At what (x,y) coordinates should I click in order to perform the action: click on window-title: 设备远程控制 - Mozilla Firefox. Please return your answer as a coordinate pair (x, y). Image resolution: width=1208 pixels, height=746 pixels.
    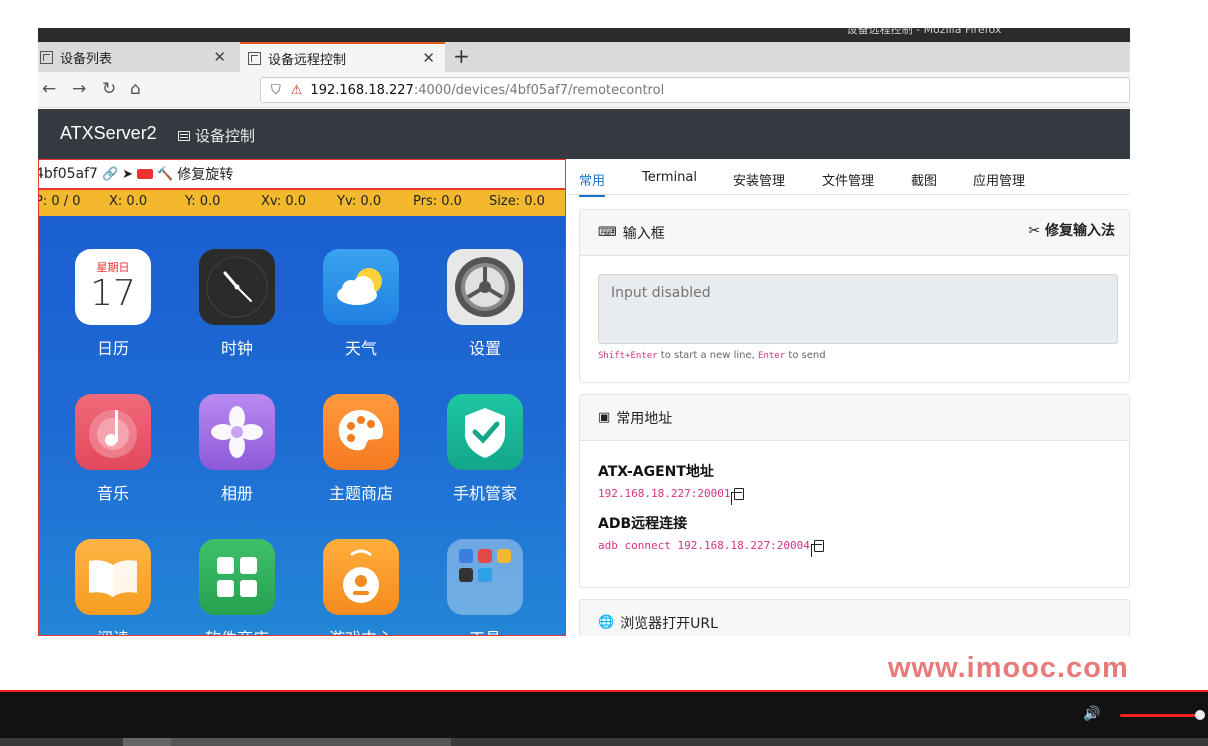
    Looking at the image, I should click on (924, 32).